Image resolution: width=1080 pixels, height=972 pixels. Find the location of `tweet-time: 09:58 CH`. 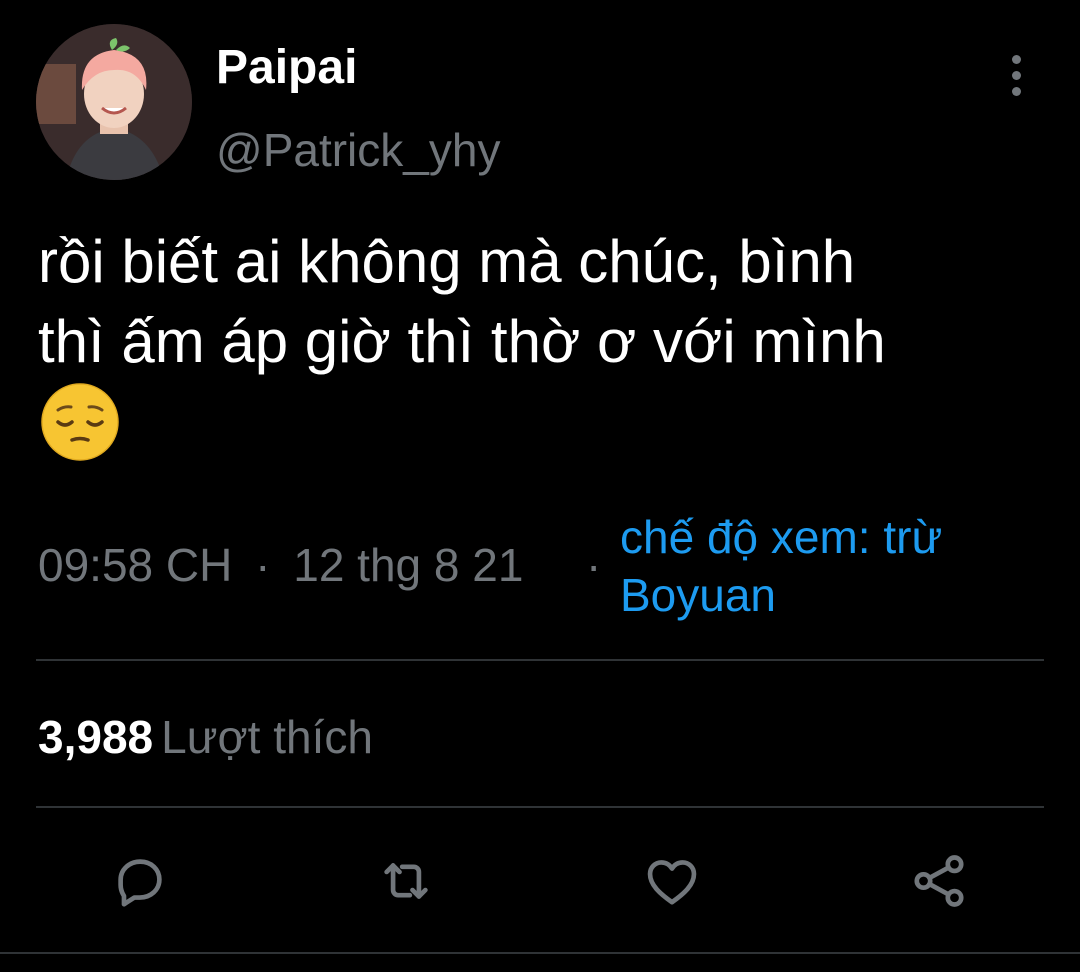

tweet-time: 09:58 CH is located at coordinates (135, 565).